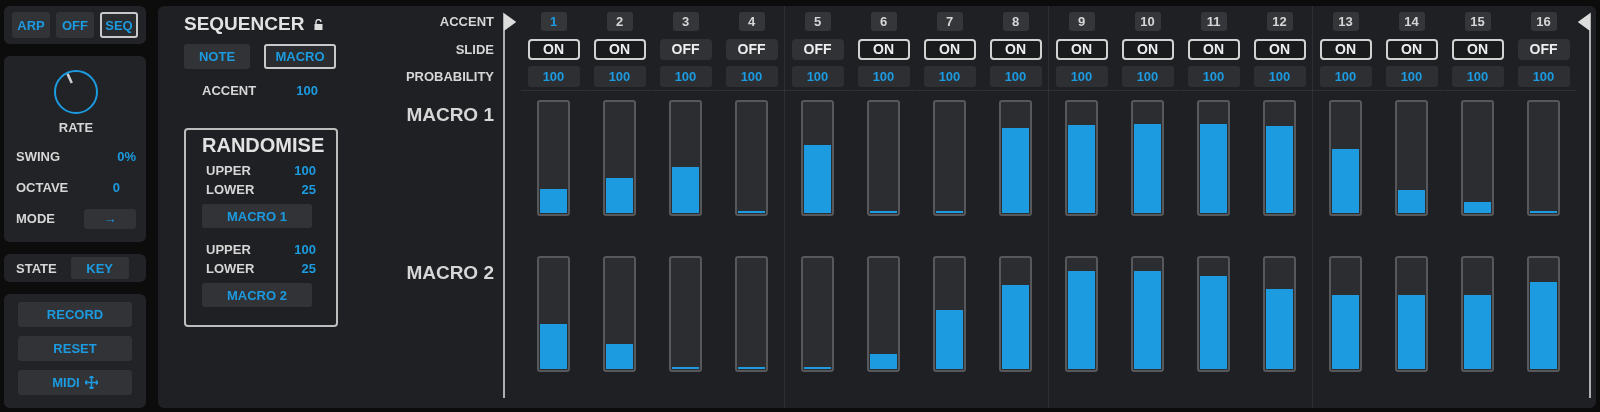  Describe the element at coordinates (1081, 21) in the screenshot. I see `step-number: 9` at that location.